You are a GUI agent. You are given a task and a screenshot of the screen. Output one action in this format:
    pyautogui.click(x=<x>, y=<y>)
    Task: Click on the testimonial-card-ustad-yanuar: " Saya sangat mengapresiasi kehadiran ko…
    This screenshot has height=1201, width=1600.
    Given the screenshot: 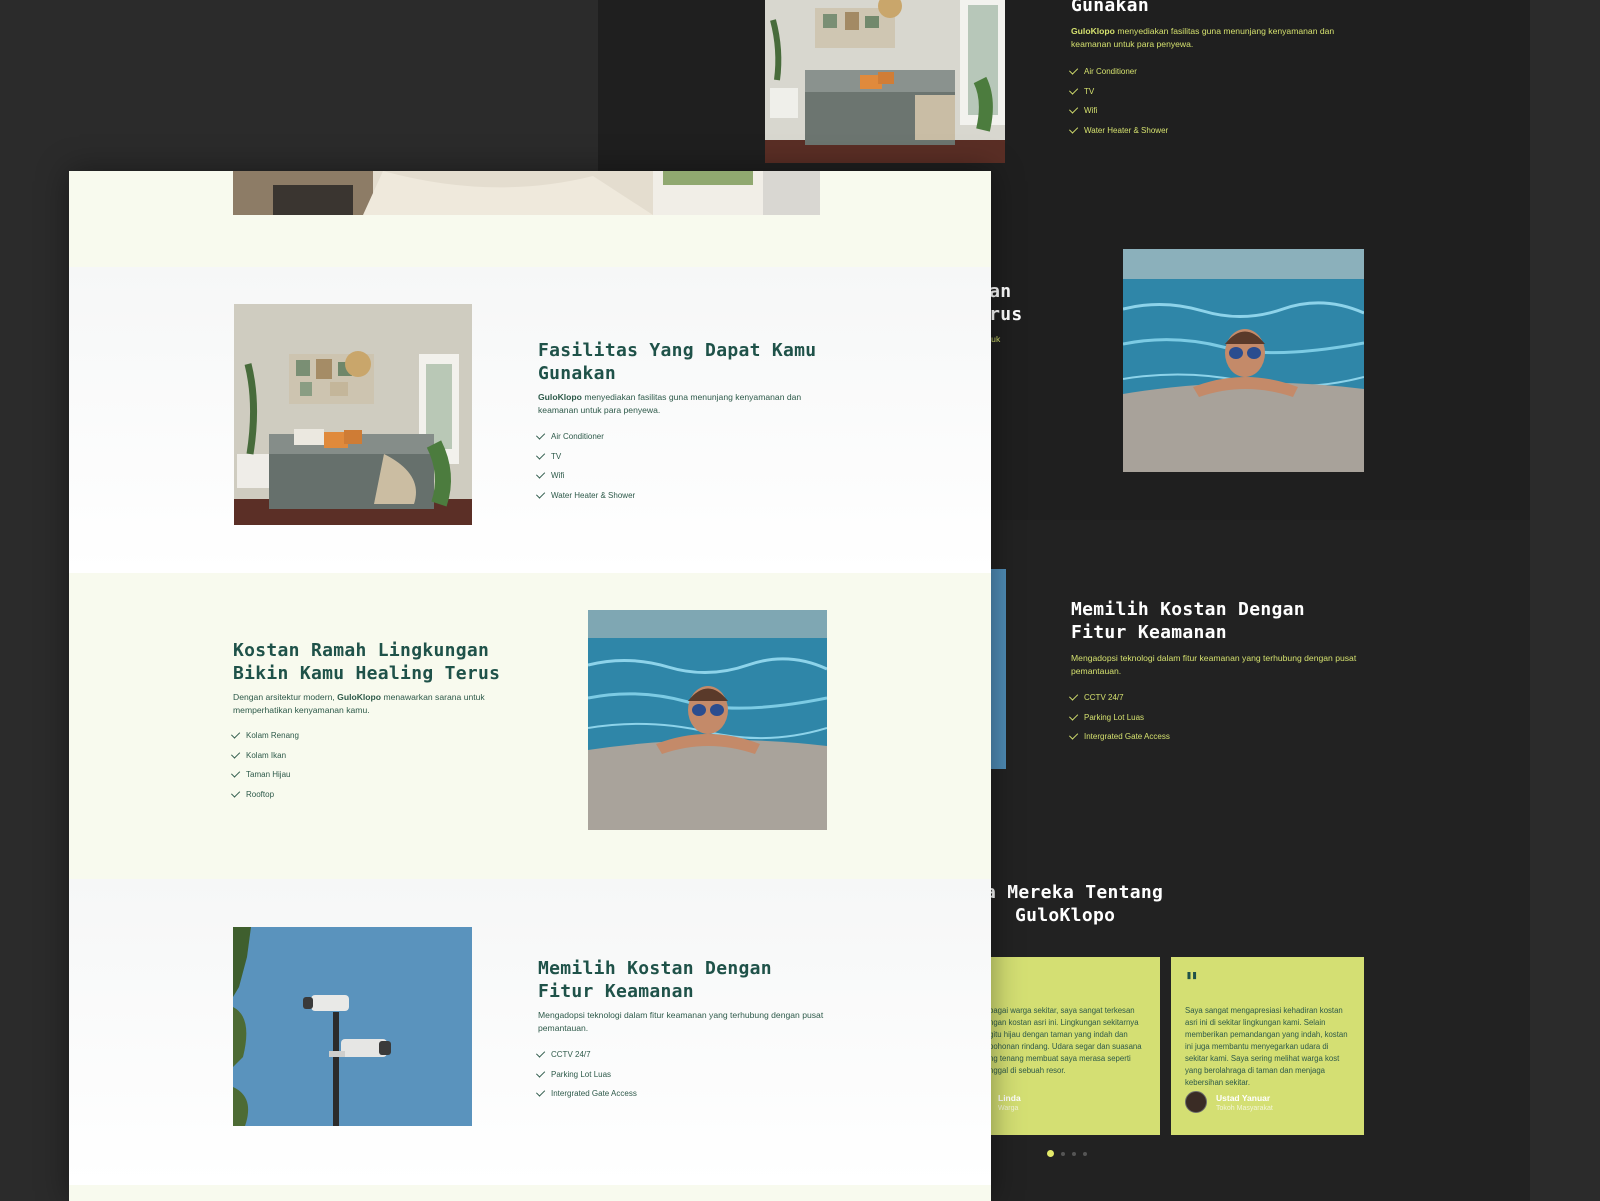 What is the action you would take?
    pyautogui.click(x=1267, y=1046)
    